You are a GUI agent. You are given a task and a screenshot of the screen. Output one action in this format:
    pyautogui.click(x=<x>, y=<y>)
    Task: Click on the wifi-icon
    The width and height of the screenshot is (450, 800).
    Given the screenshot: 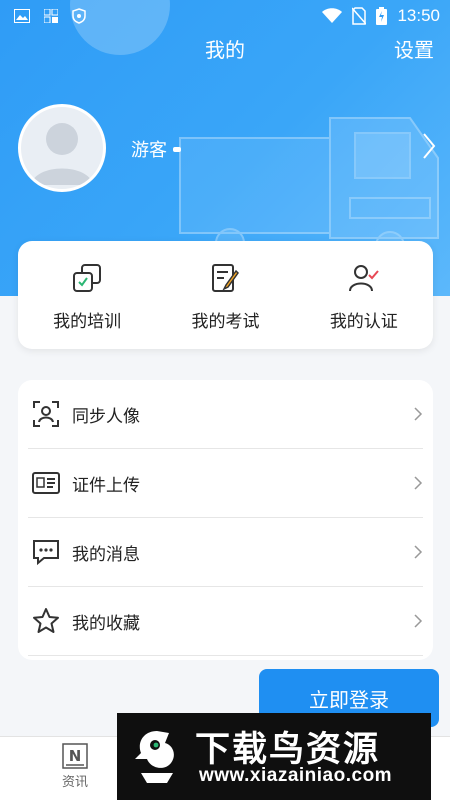 What is the action you would take?
    pyautogui.click(x=332, y=15)
    